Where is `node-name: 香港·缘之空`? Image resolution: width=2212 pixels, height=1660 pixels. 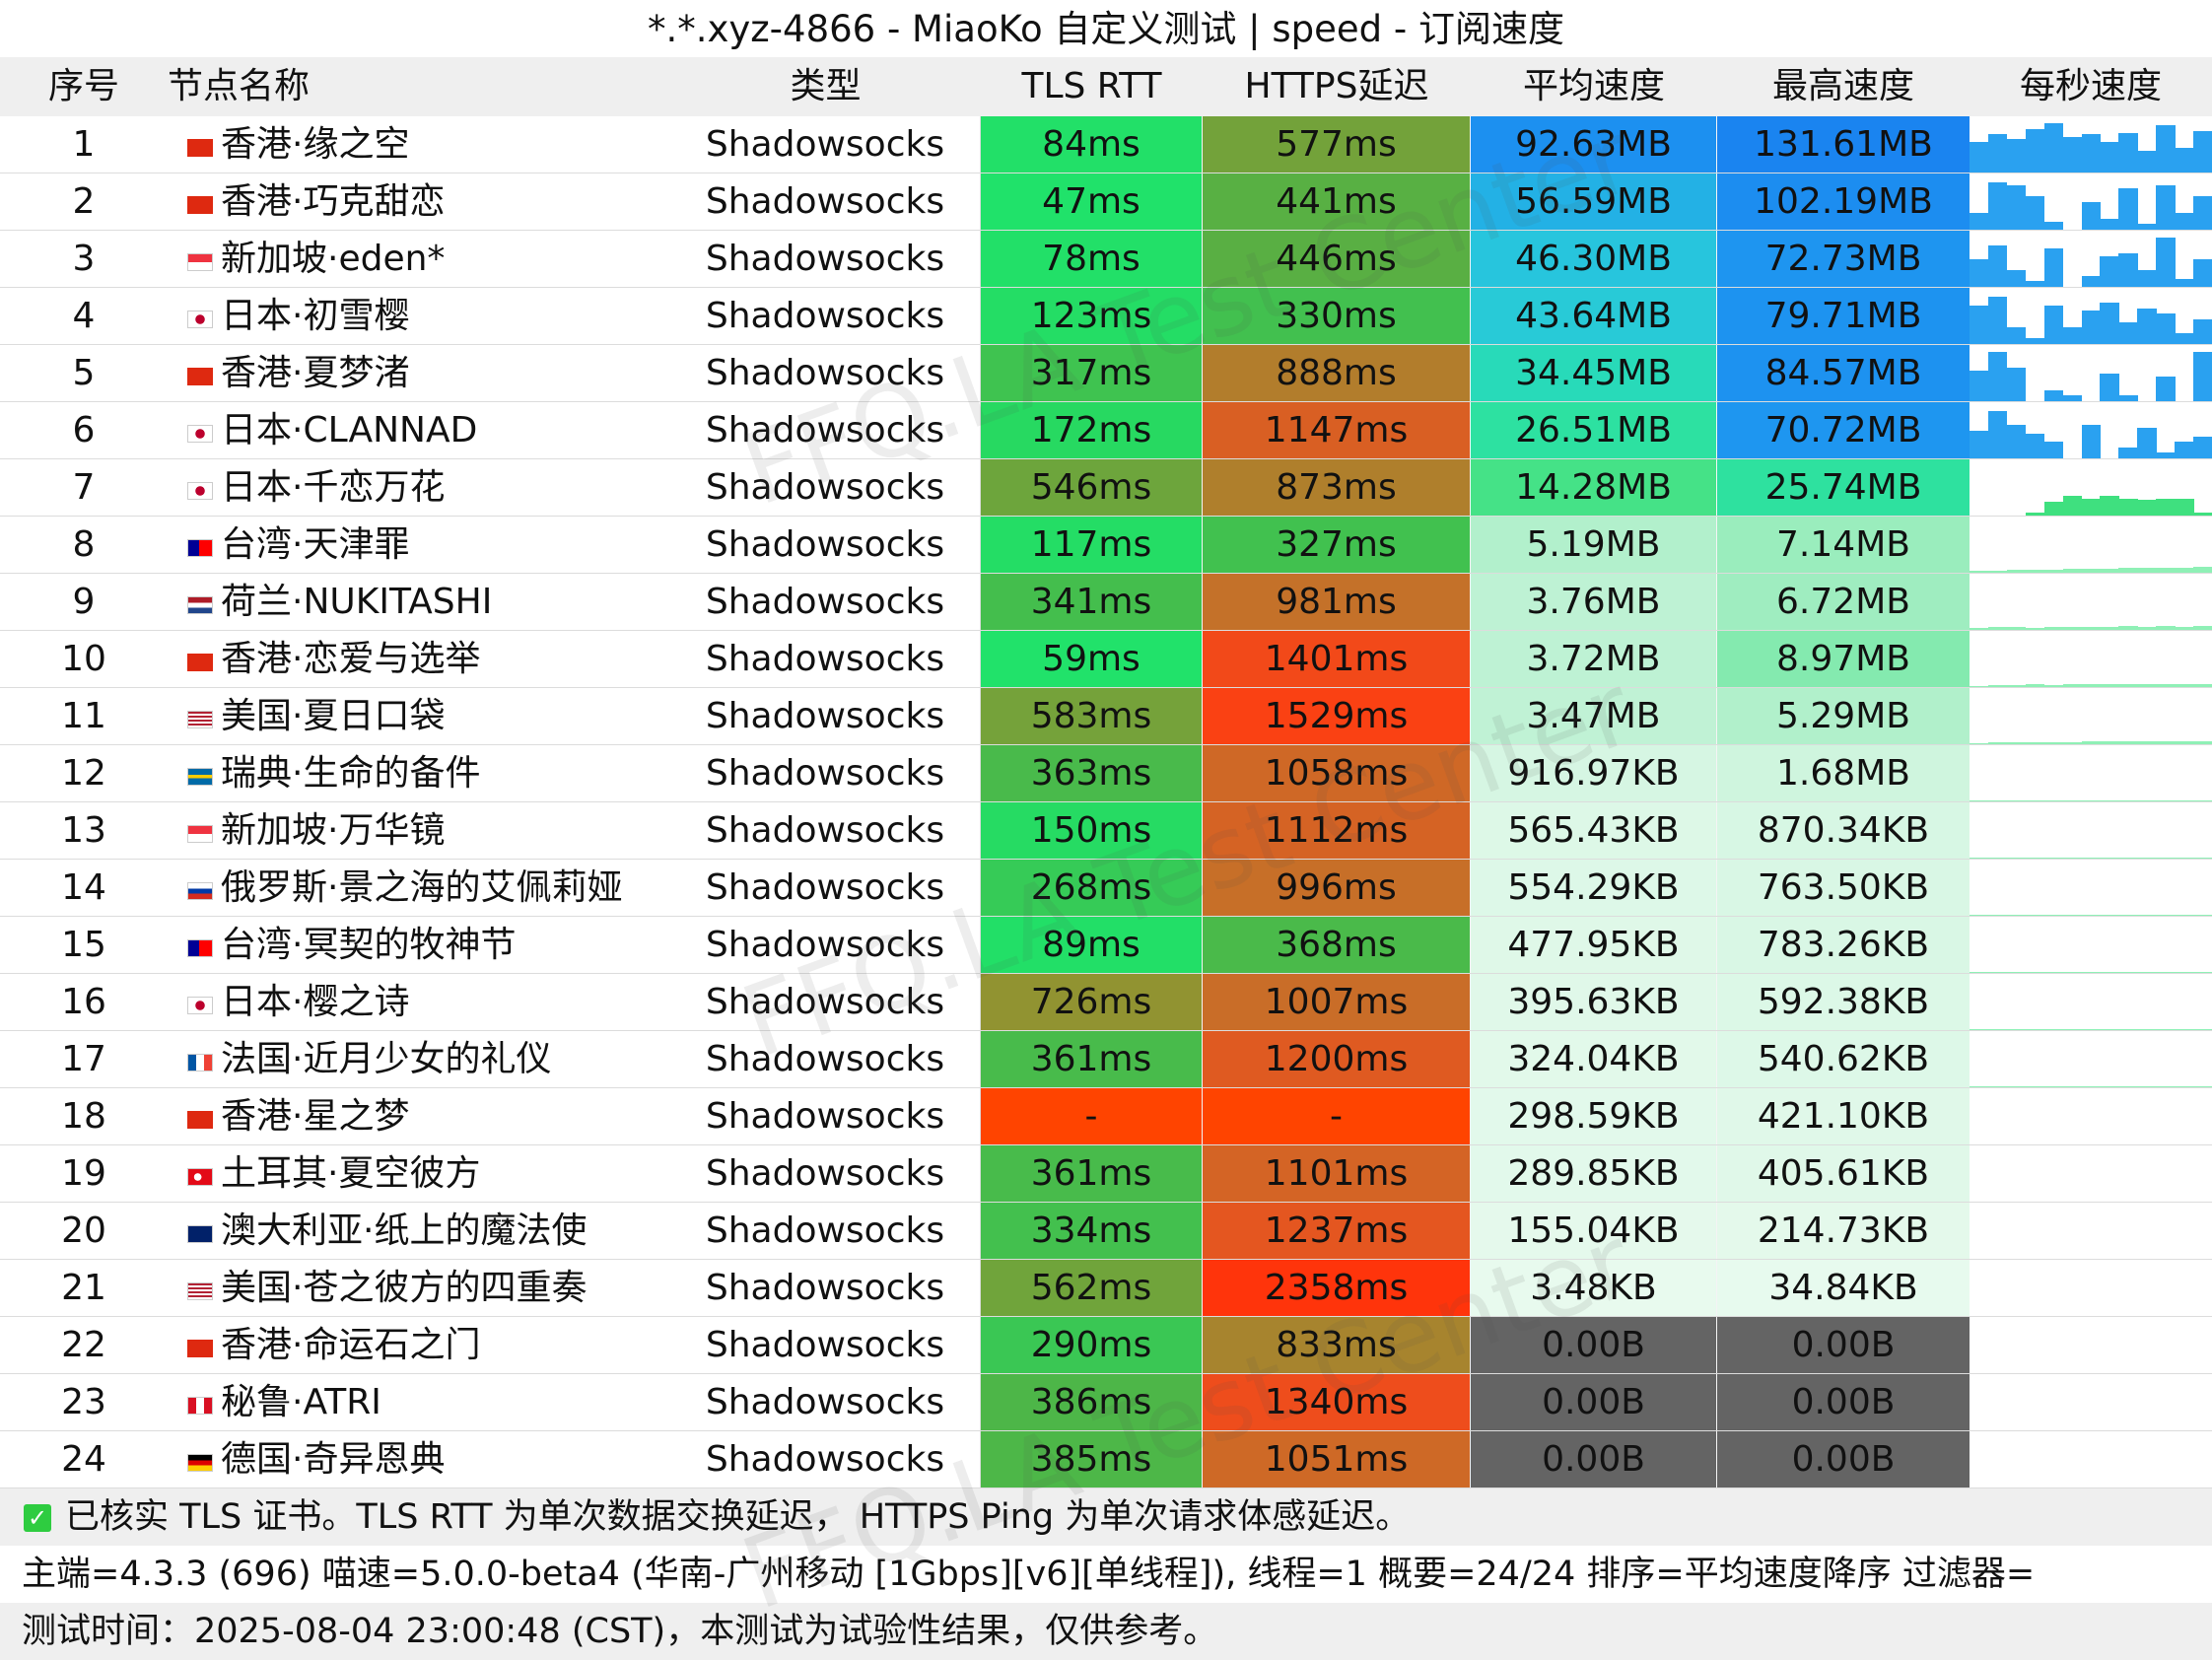 node-name: 香港·缘之空 is located at coordinates (316, 144).